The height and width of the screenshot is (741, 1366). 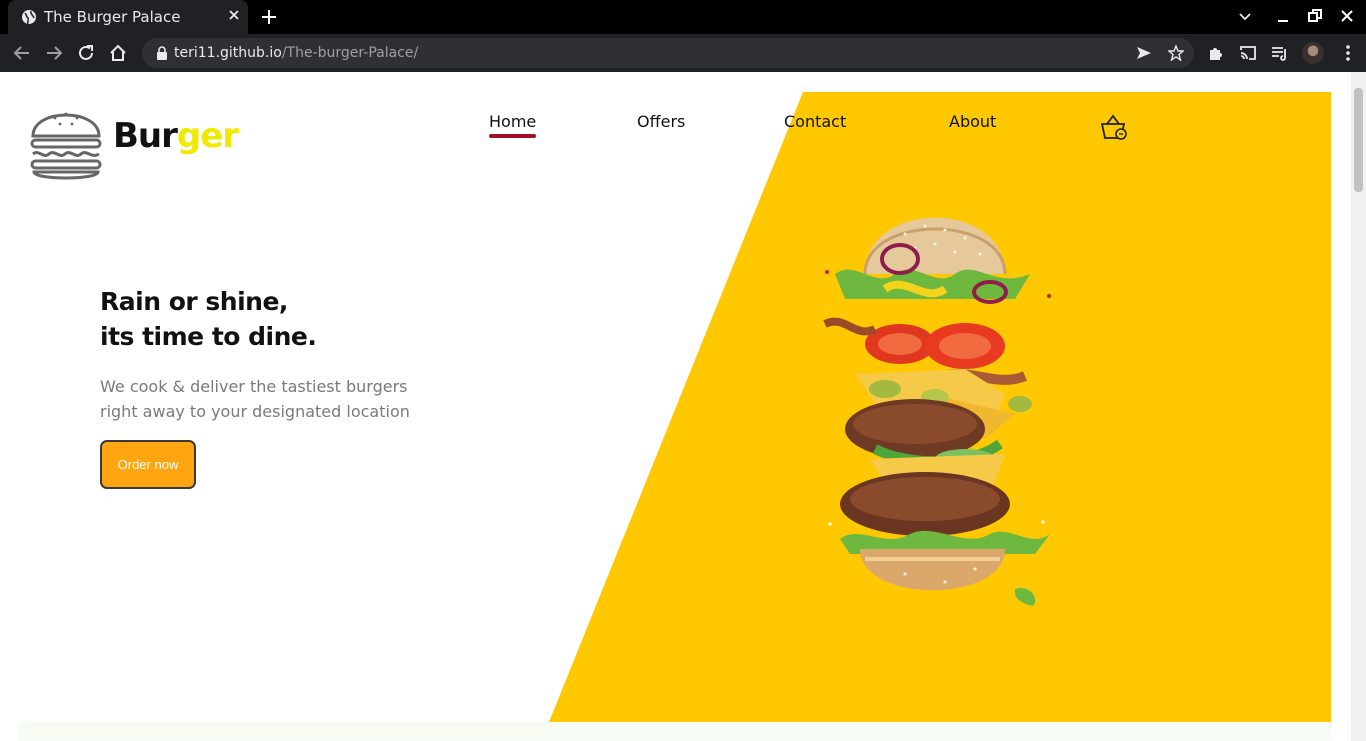 I want to click on minimize-window-icon, so click(x=1283, y=16).